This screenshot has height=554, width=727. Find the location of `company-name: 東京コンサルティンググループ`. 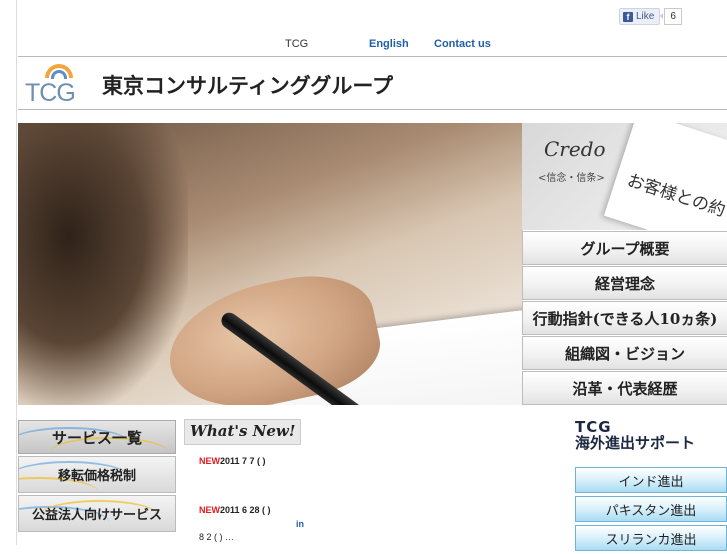

company-name: 東京コンサルティンググループ is located at coordinates (248, 85).